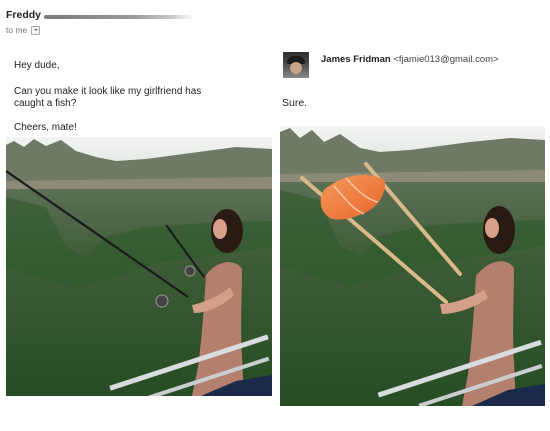 The height and width of the screenshot is (431, 550). Describe the element at coordinates (37, 65) in the screenshot. I see `email-greeting: Hey dude,` at that location.